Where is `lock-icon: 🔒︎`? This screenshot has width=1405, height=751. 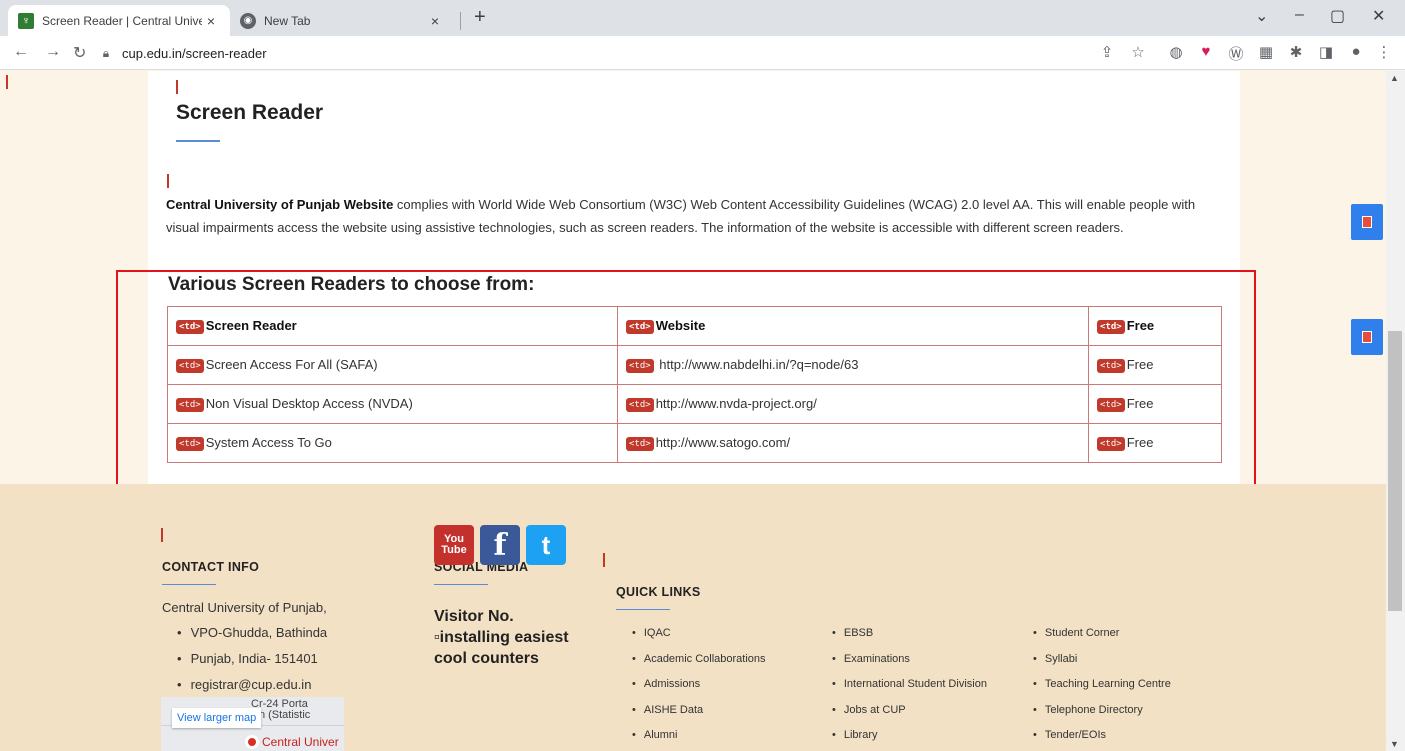
lock-icon: 🔒︎ is located at coordinates (106, 53).